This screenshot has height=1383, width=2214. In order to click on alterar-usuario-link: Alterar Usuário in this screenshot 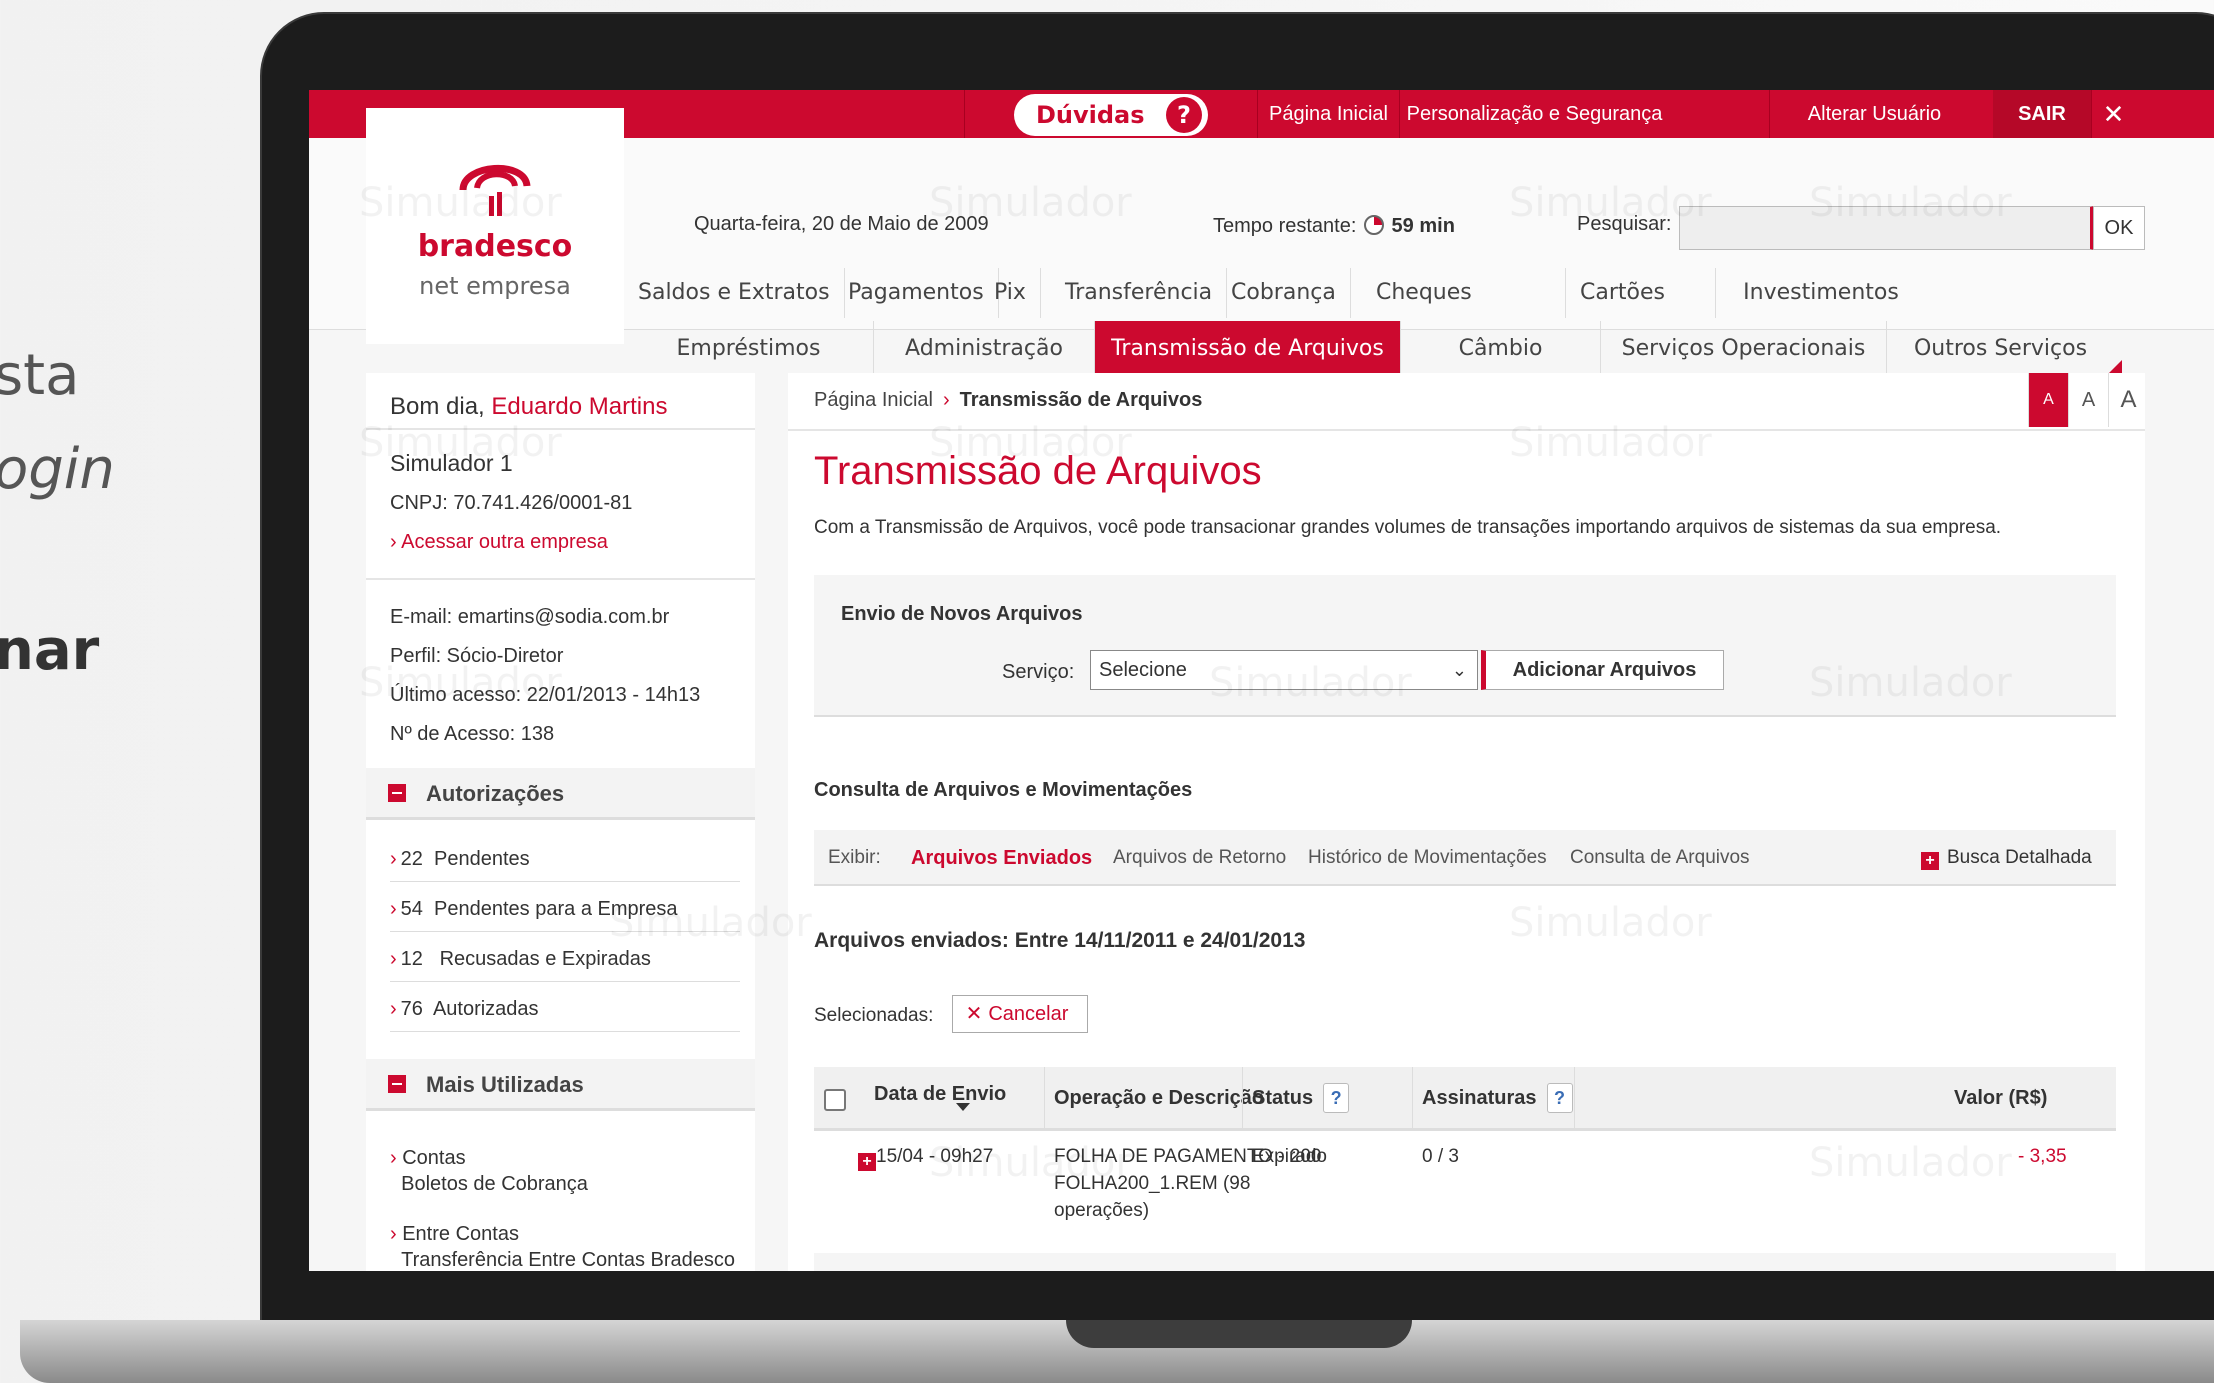, I will do `click(1874, 114)`.